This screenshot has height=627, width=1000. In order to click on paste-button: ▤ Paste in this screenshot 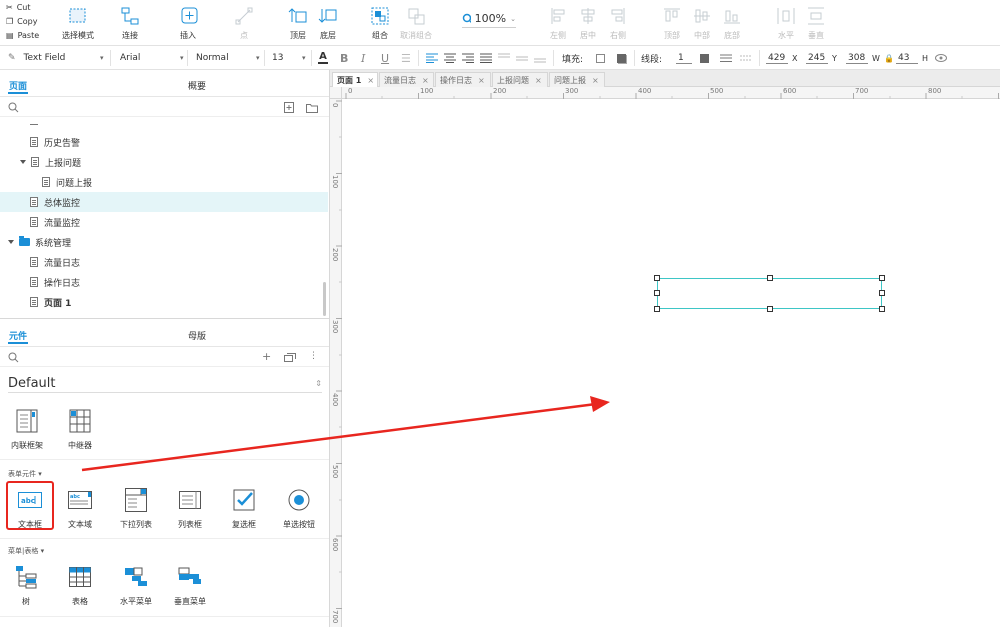, I will do `click(22, 35)`.